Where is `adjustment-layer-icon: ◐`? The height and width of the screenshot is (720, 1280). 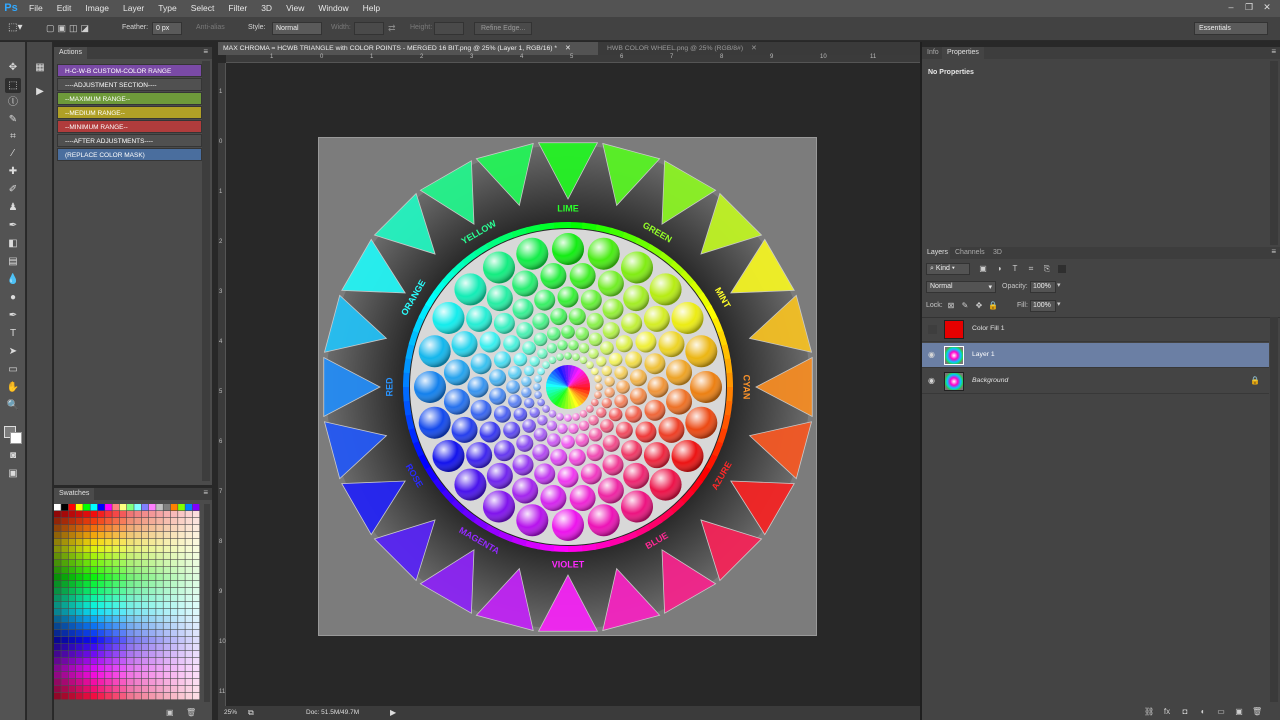 adjustment-layer-icon: ◐ is located at coordinates (1203, 712).